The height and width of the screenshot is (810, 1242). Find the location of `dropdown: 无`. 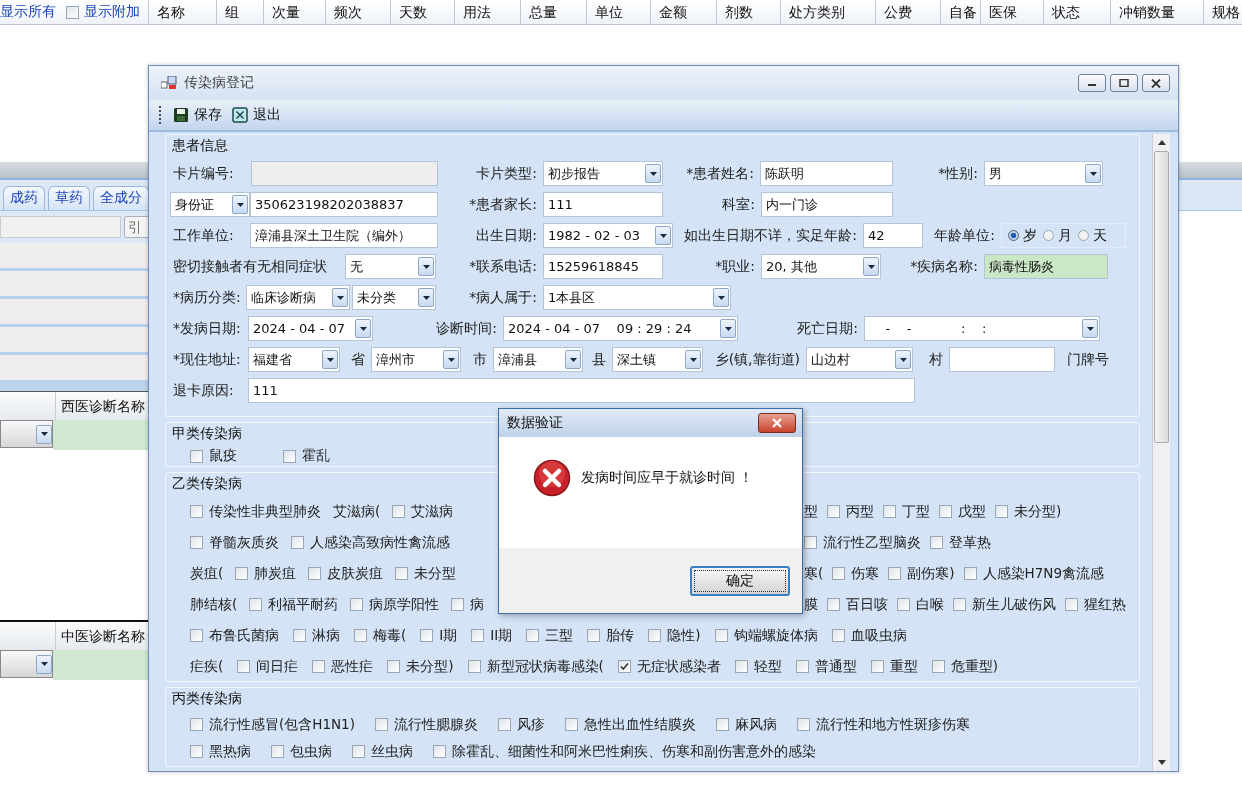

dropdown: 无 is located at coordinates (390, 266).